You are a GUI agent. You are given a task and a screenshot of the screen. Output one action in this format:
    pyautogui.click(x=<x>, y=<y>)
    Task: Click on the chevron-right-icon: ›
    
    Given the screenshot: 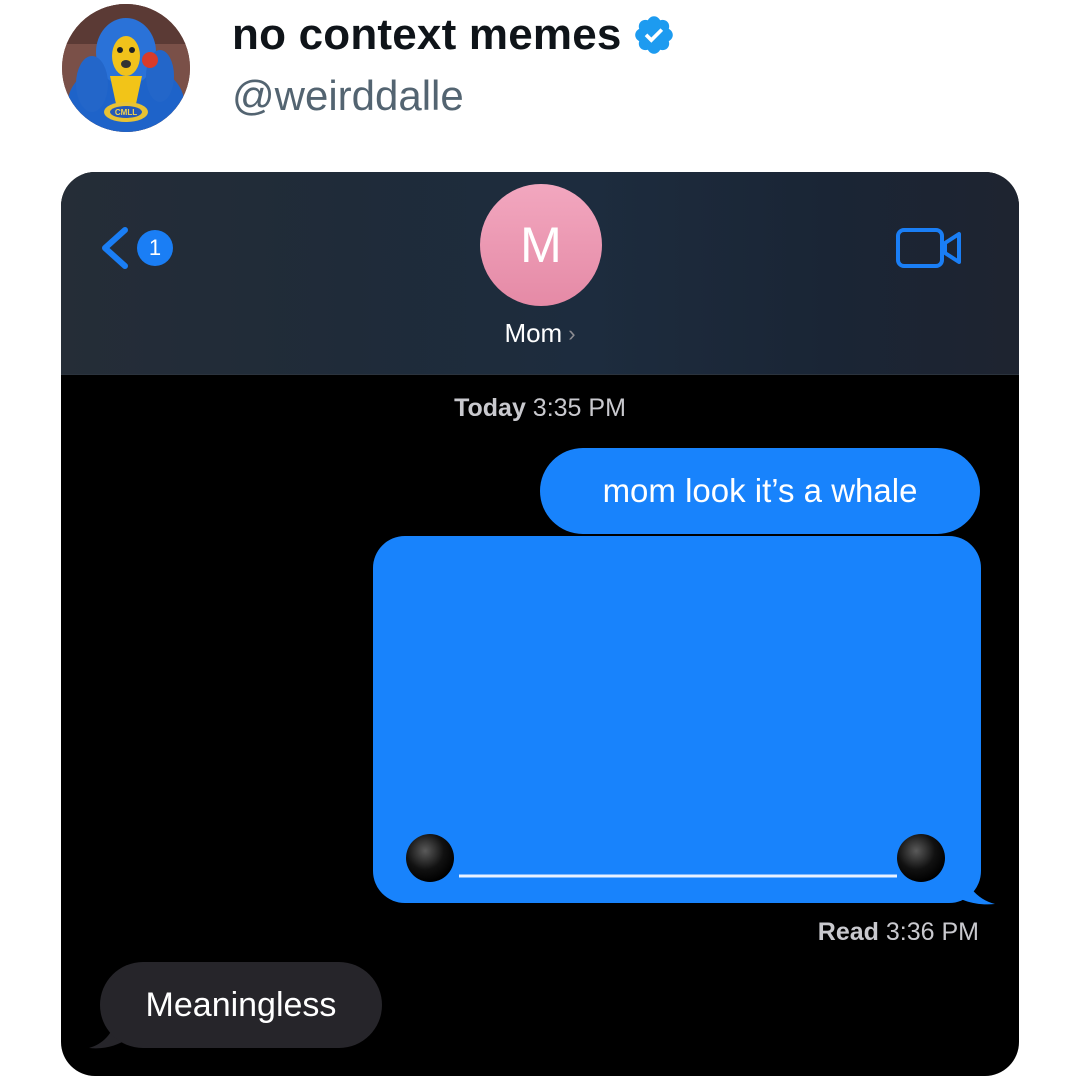 What is the action you would take?
    pyautogui.click(x=572, y=333)
    